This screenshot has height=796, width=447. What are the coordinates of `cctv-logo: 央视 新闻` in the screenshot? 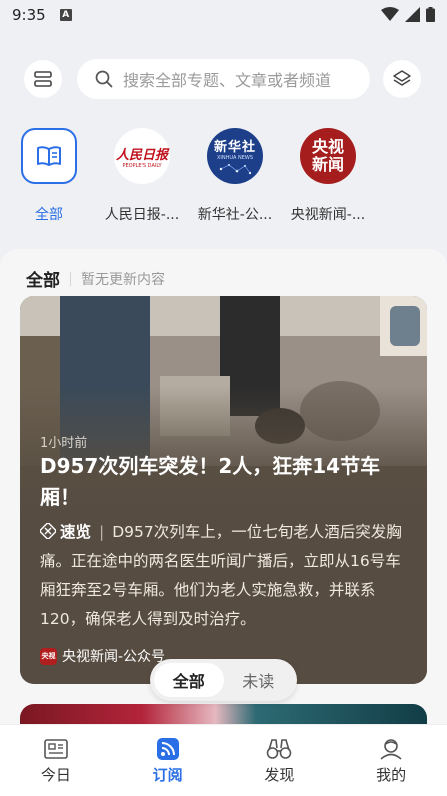 It's located at (328, 156).